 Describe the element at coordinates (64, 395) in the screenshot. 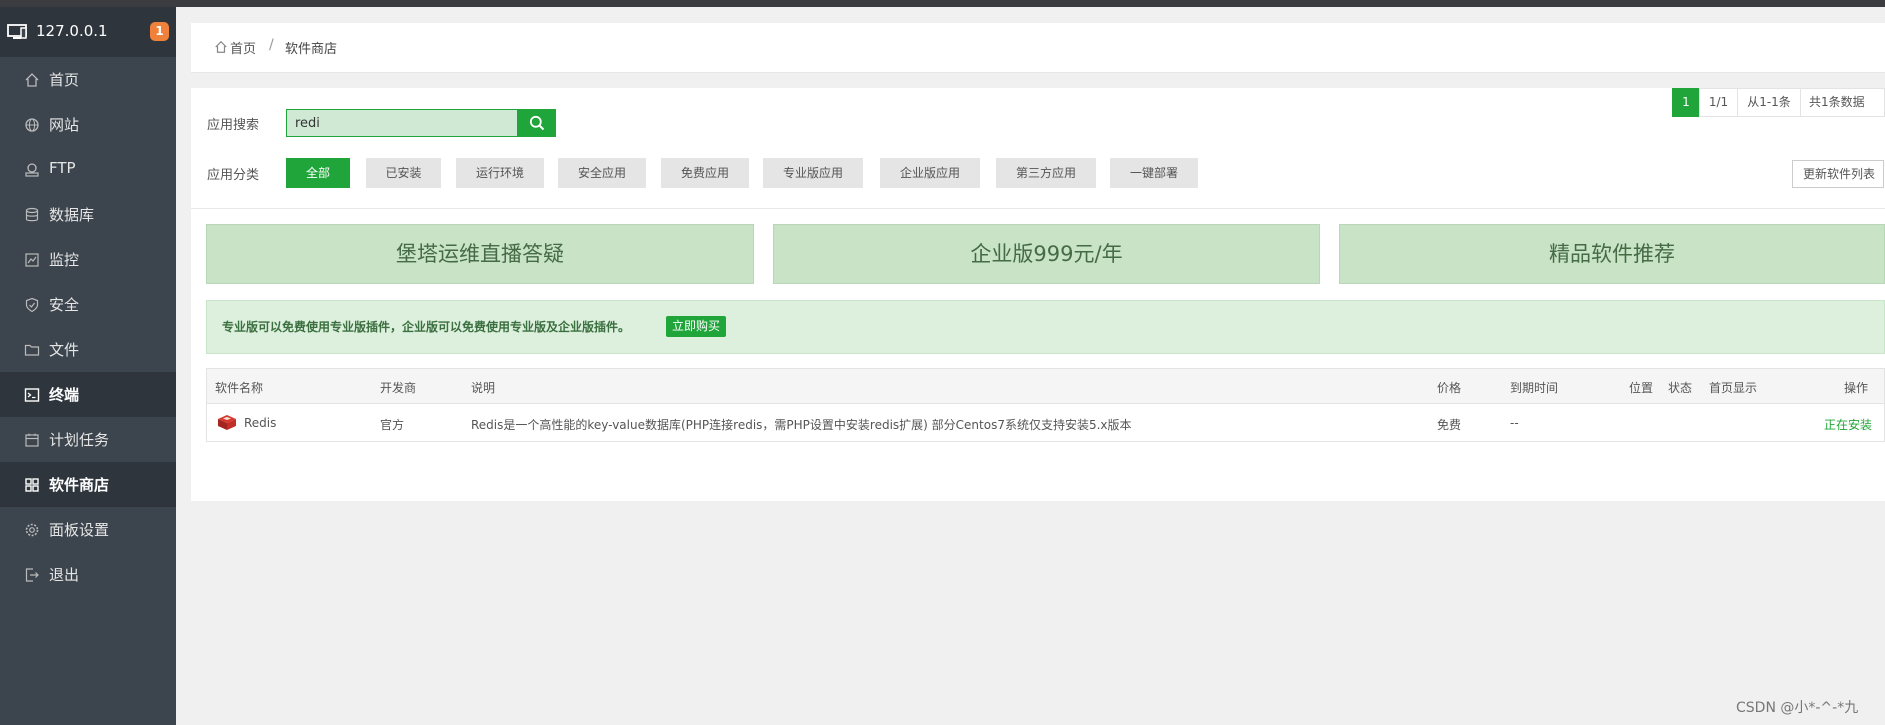

I see `sidebar-item-label: 终端` at that location.